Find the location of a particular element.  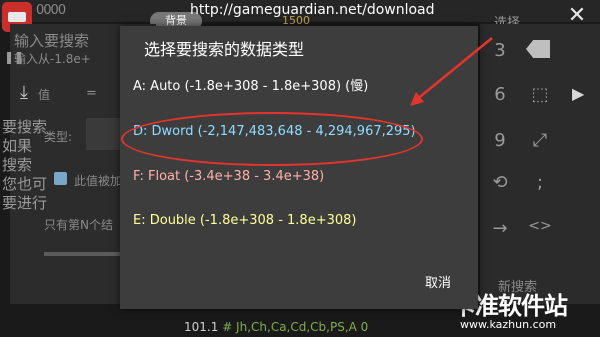

only-nth-label: 只有第N个结 is located at coordinates (78, 225).